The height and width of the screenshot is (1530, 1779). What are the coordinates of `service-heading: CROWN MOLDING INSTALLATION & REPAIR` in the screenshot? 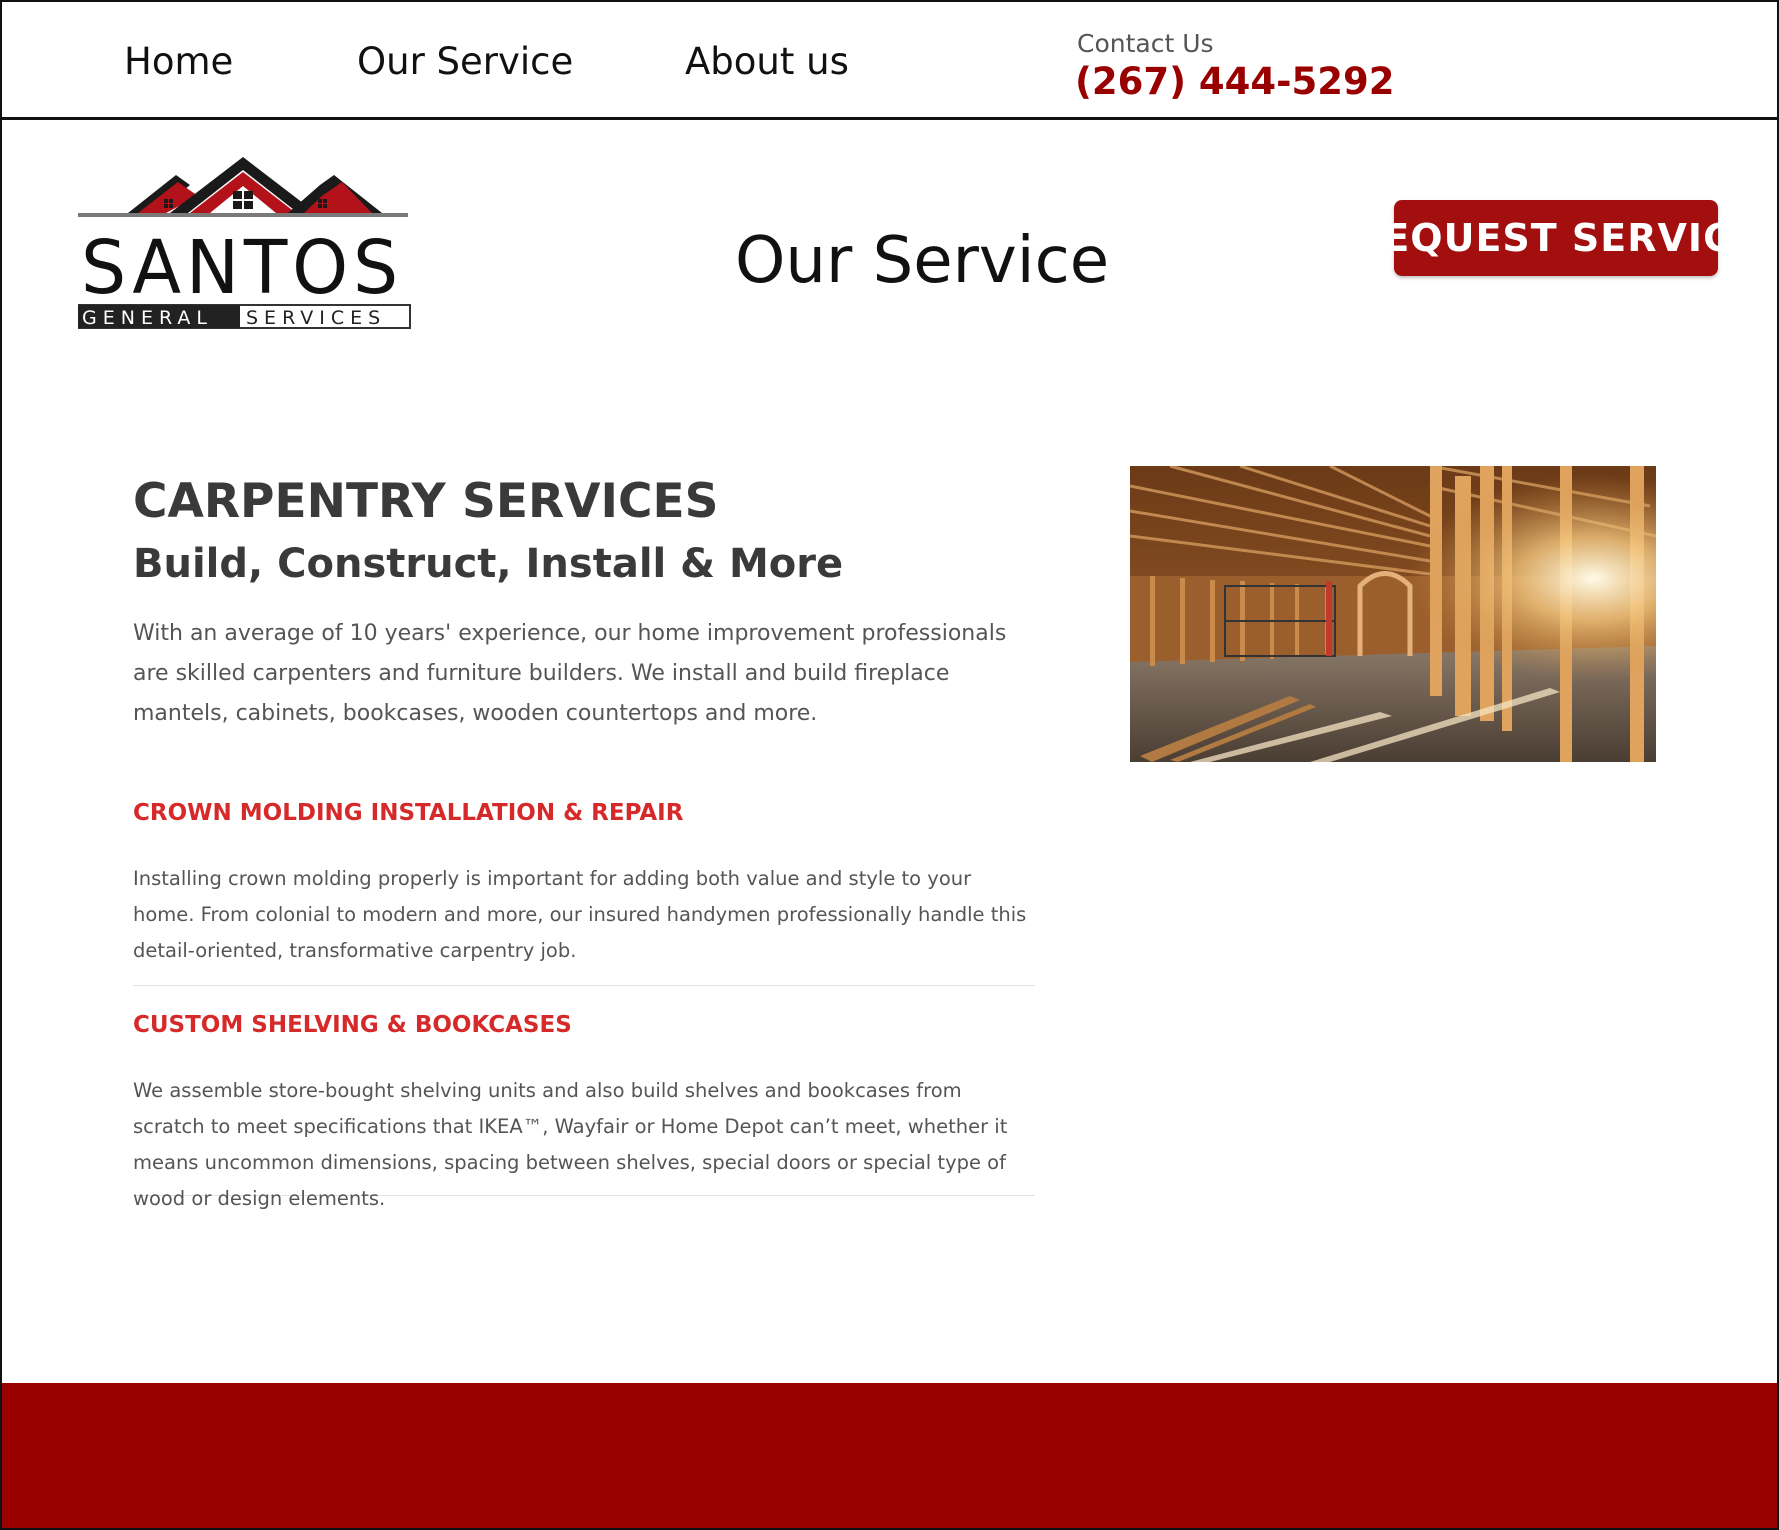 It's located at (408, 813).